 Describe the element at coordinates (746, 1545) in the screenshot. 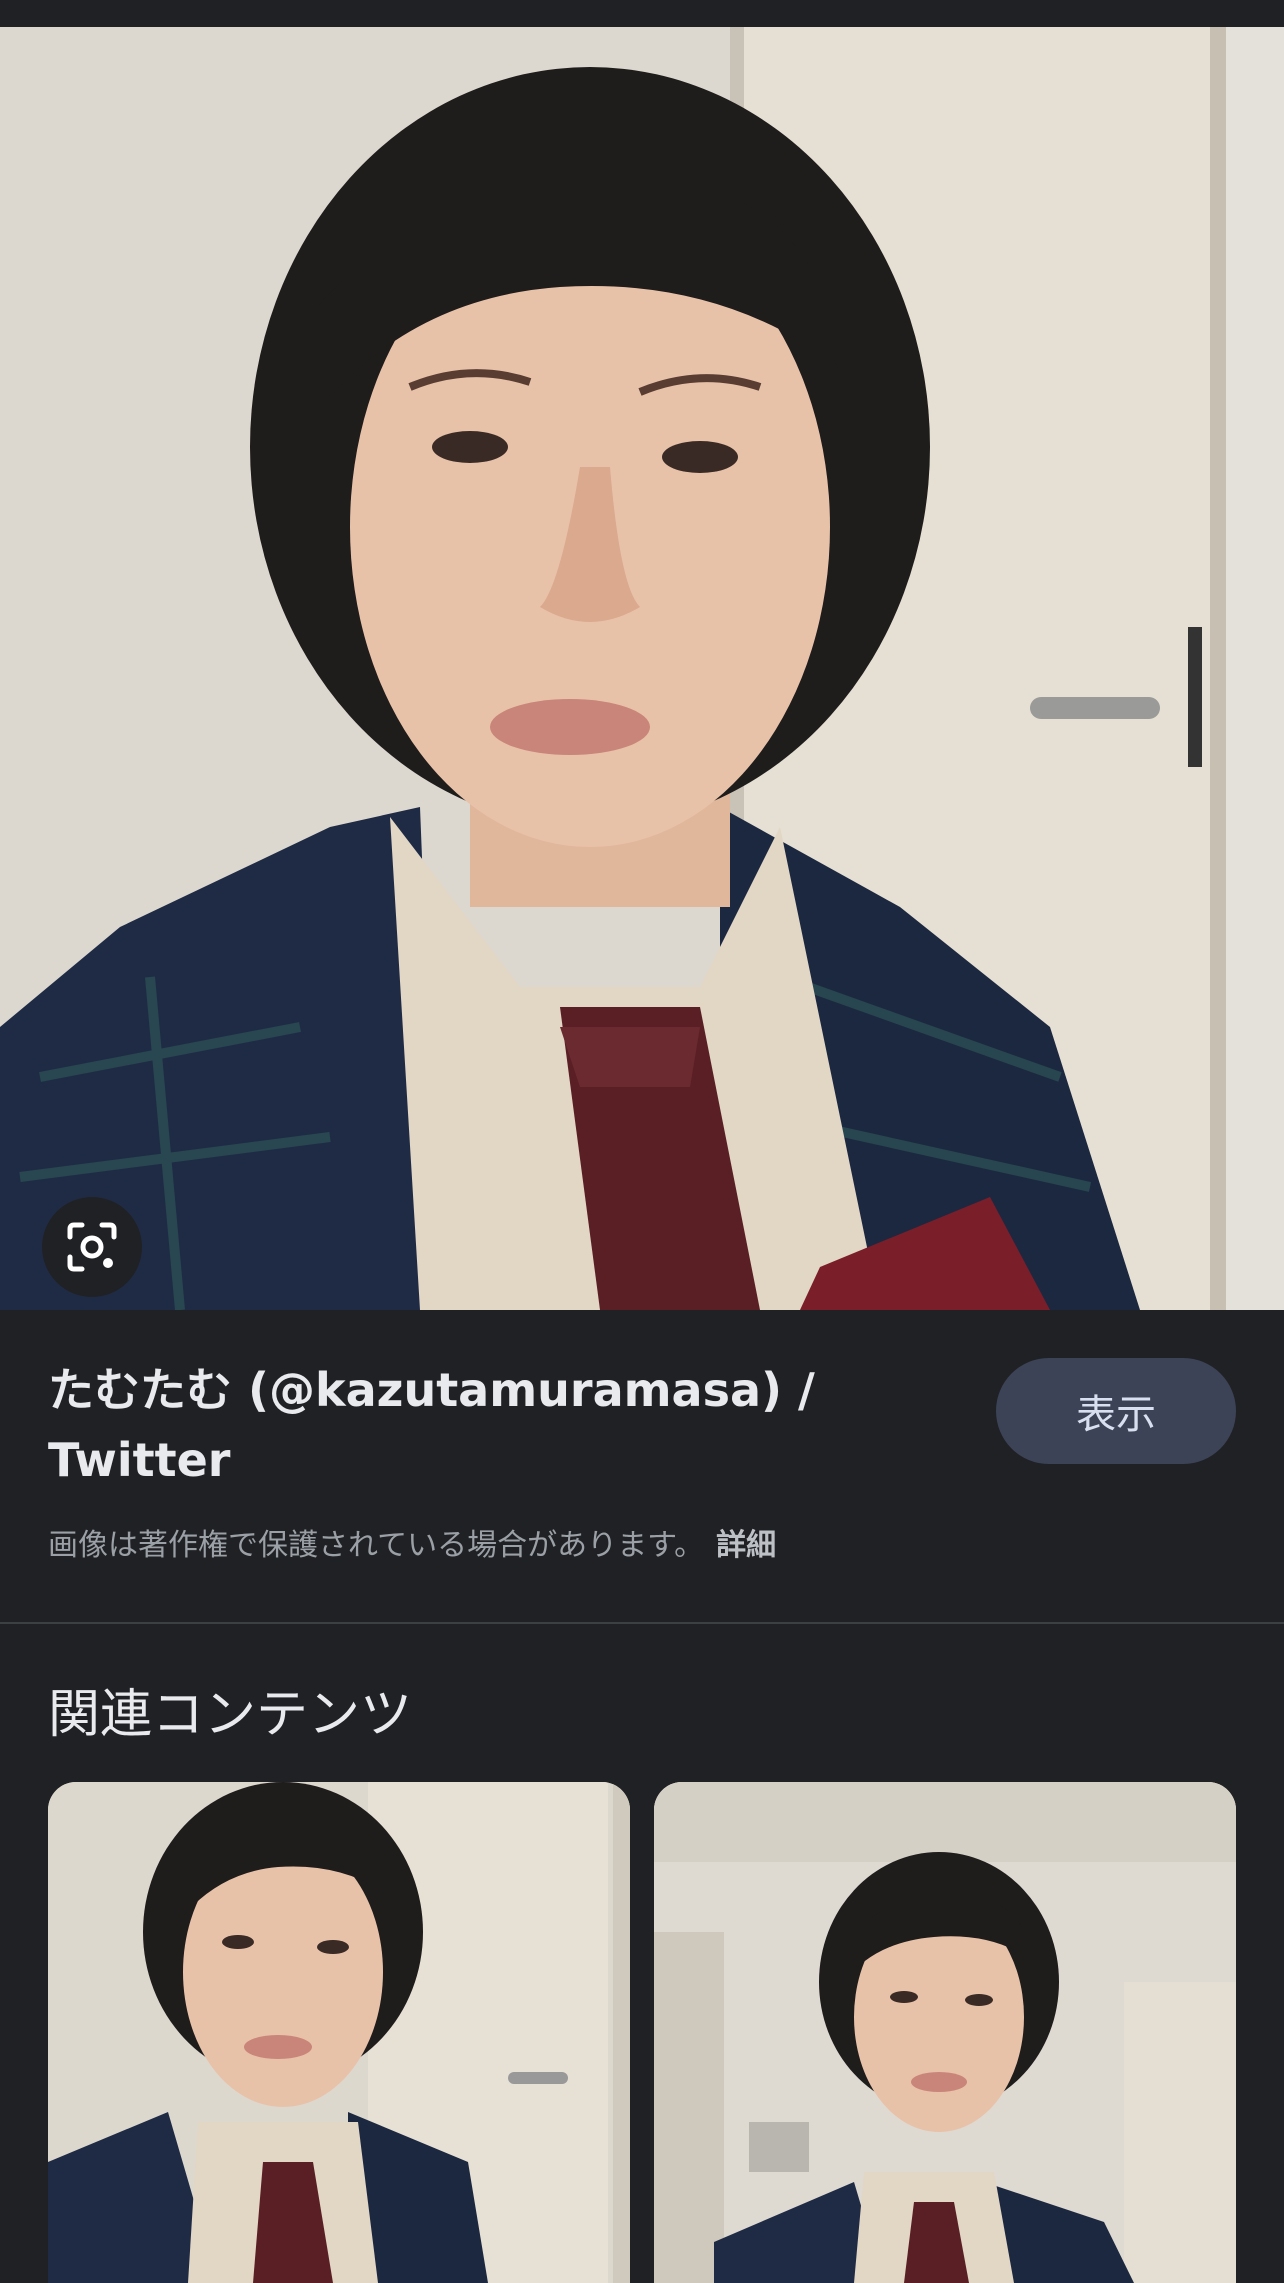

I see `details-link: 詳細` at that location.